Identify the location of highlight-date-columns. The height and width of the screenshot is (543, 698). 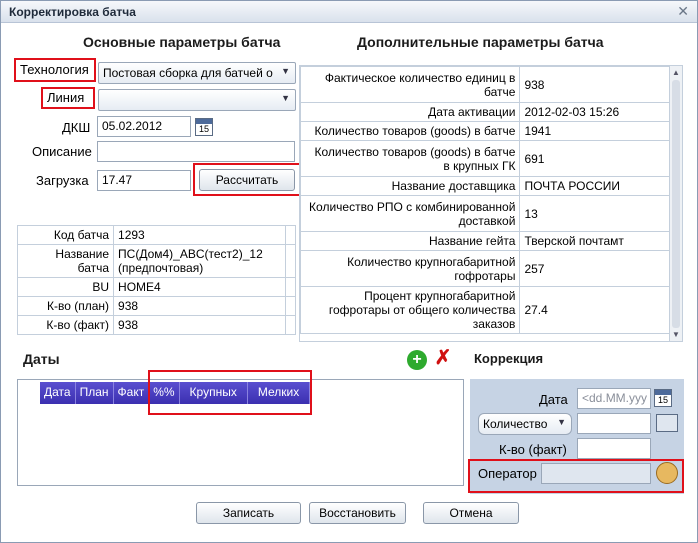
(230, 392).